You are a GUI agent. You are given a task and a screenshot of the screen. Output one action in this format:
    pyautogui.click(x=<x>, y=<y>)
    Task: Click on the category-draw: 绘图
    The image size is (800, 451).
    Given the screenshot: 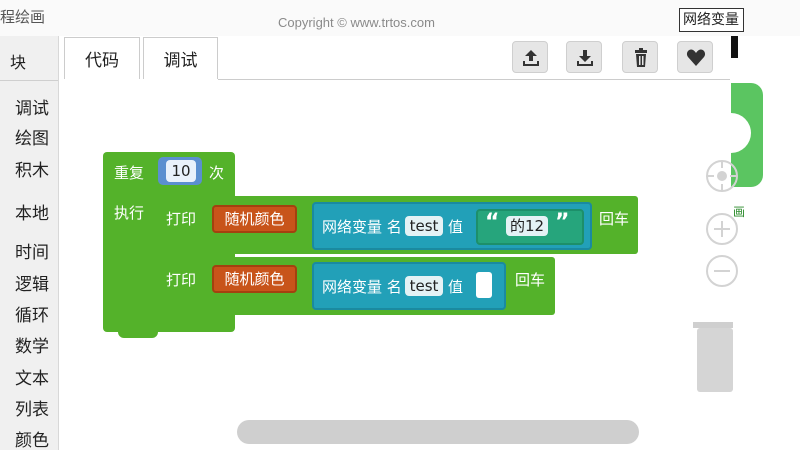 What is the action you would take?
    pyautogui.click(x=32, y=136)
    